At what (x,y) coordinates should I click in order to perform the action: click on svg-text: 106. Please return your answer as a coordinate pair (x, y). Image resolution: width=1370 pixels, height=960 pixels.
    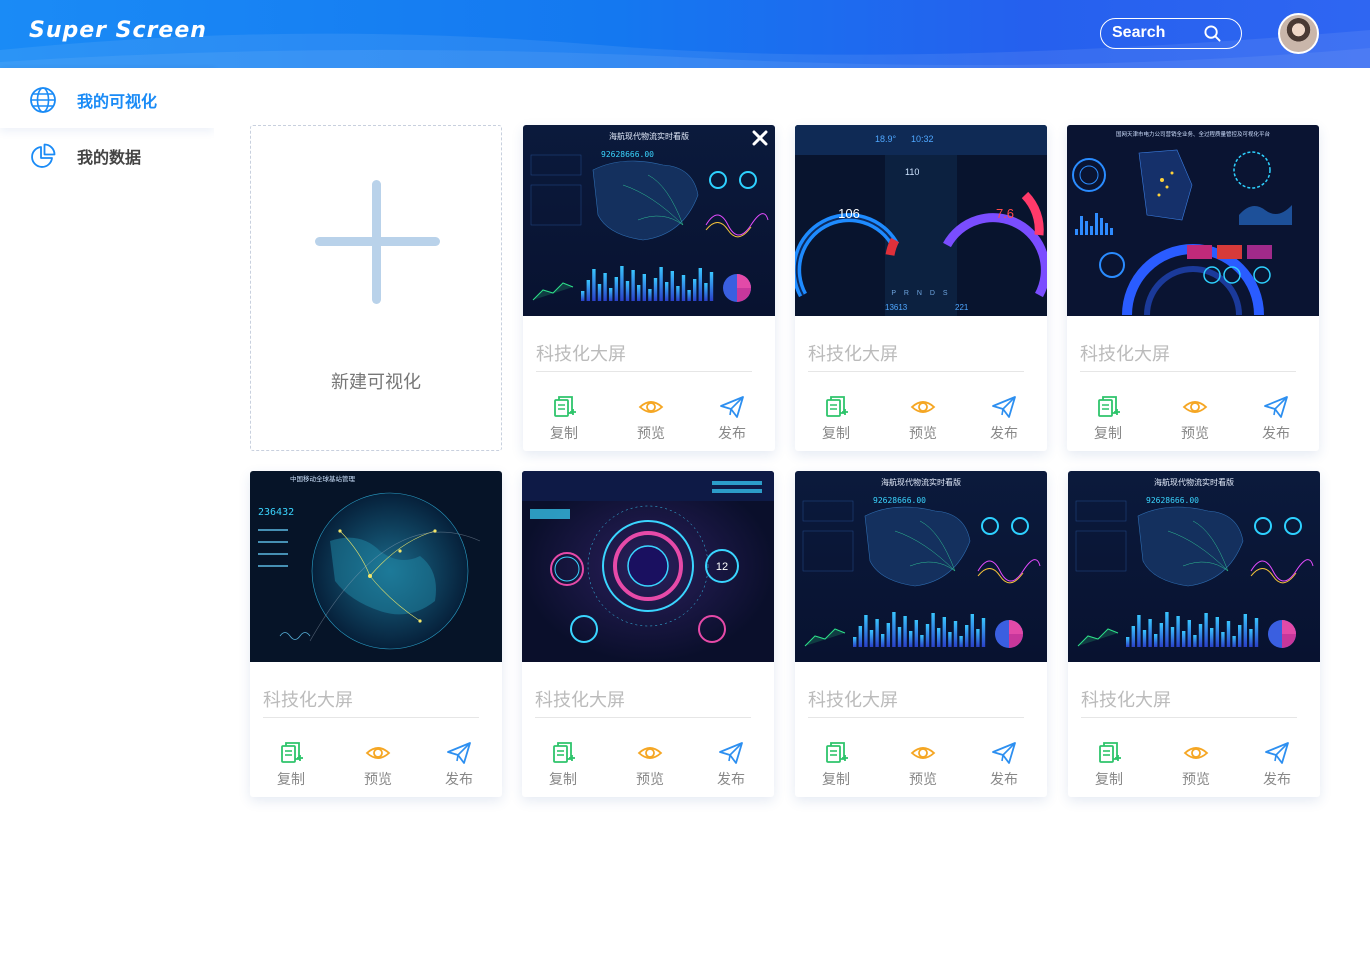
    Looking at the image, I should click on (849, 213).